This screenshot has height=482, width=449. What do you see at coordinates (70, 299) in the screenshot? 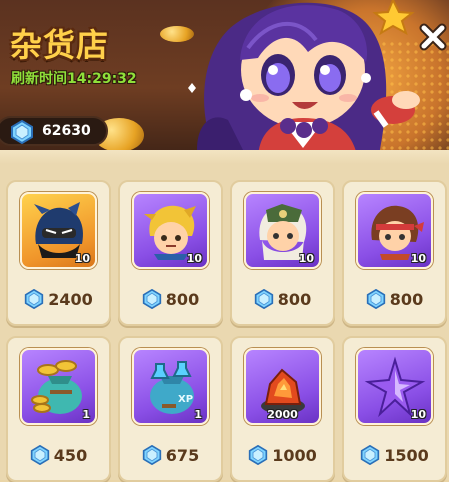
I see `item-price: 2400` at bounding box center [70, 299].